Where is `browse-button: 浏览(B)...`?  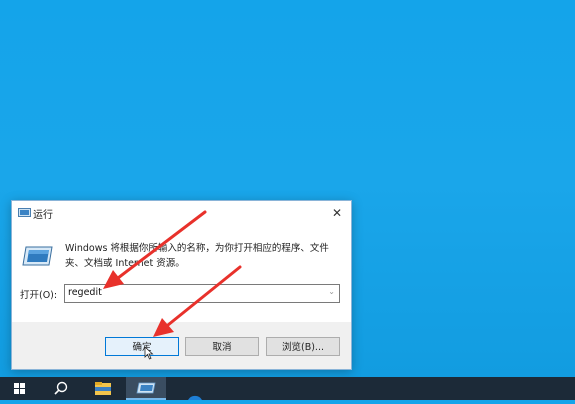
browse-button: 浏览(B)... is located at coordinates (303, 346).